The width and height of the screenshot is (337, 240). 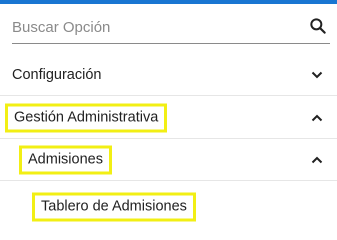 I want to click on menu-item-label: Gestión Administrativa, so click(x=86, y=117).